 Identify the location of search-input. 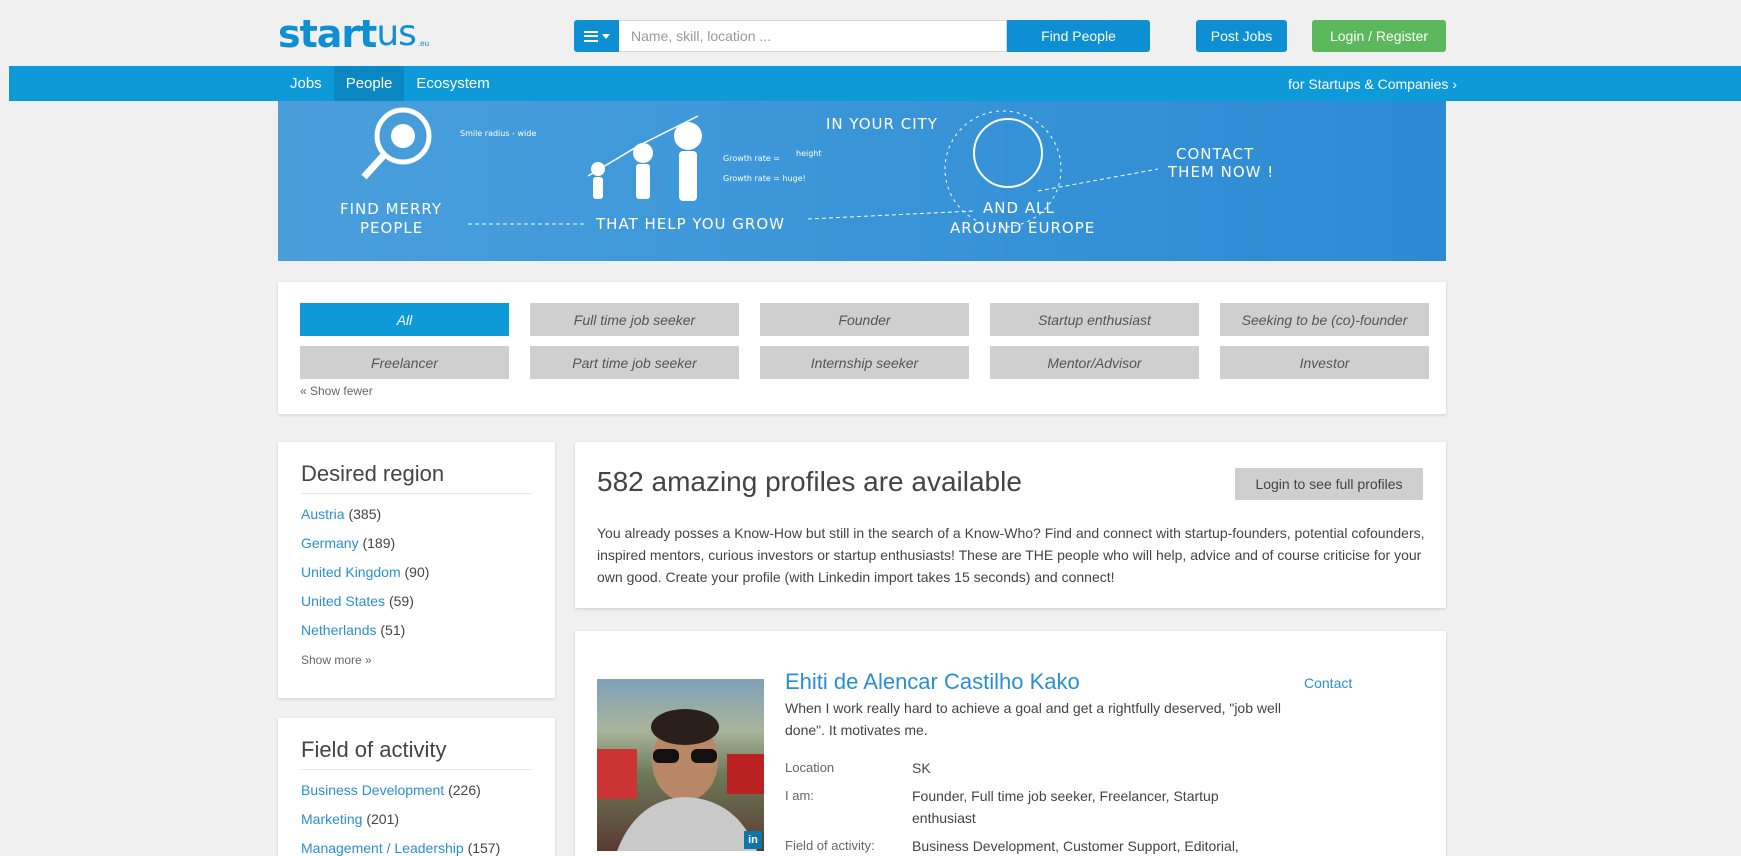
(813, 36).